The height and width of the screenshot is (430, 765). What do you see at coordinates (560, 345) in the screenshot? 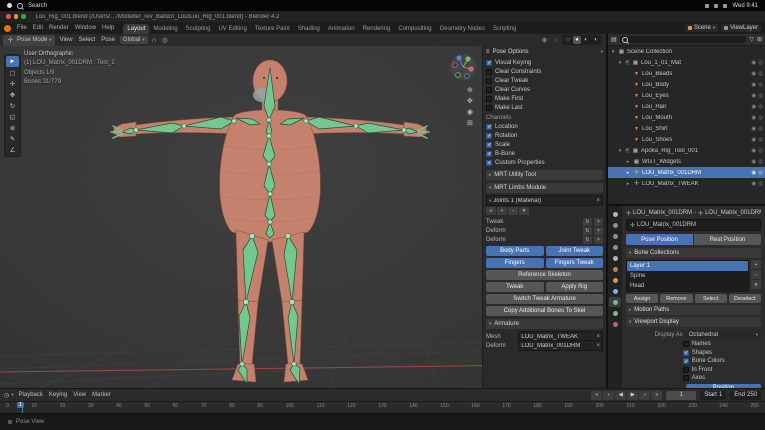
I see `deform-armature-dropdown: LOU_Matrix_001DRM ×` at bounding box center [560, 345].